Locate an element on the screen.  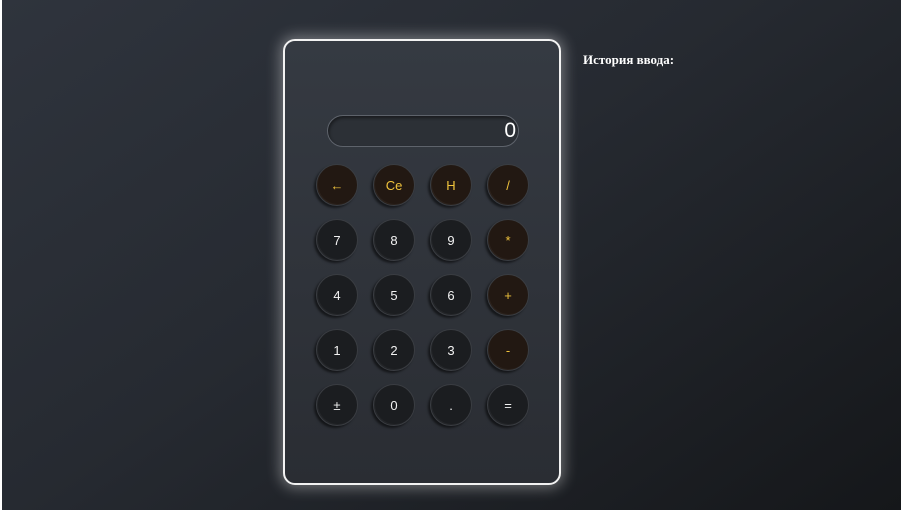
decimal-key: . is located at coordinates (451, 405).